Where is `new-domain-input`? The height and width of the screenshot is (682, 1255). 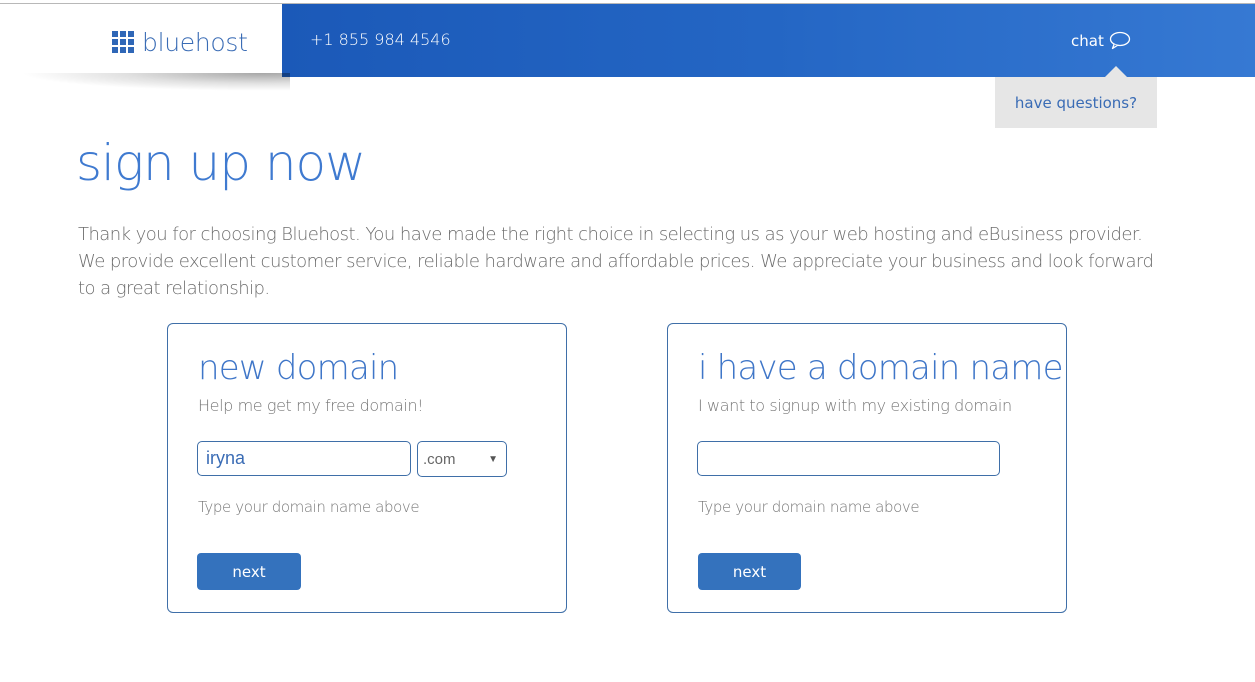 new-domain-input is located at coordinates (304, 458).